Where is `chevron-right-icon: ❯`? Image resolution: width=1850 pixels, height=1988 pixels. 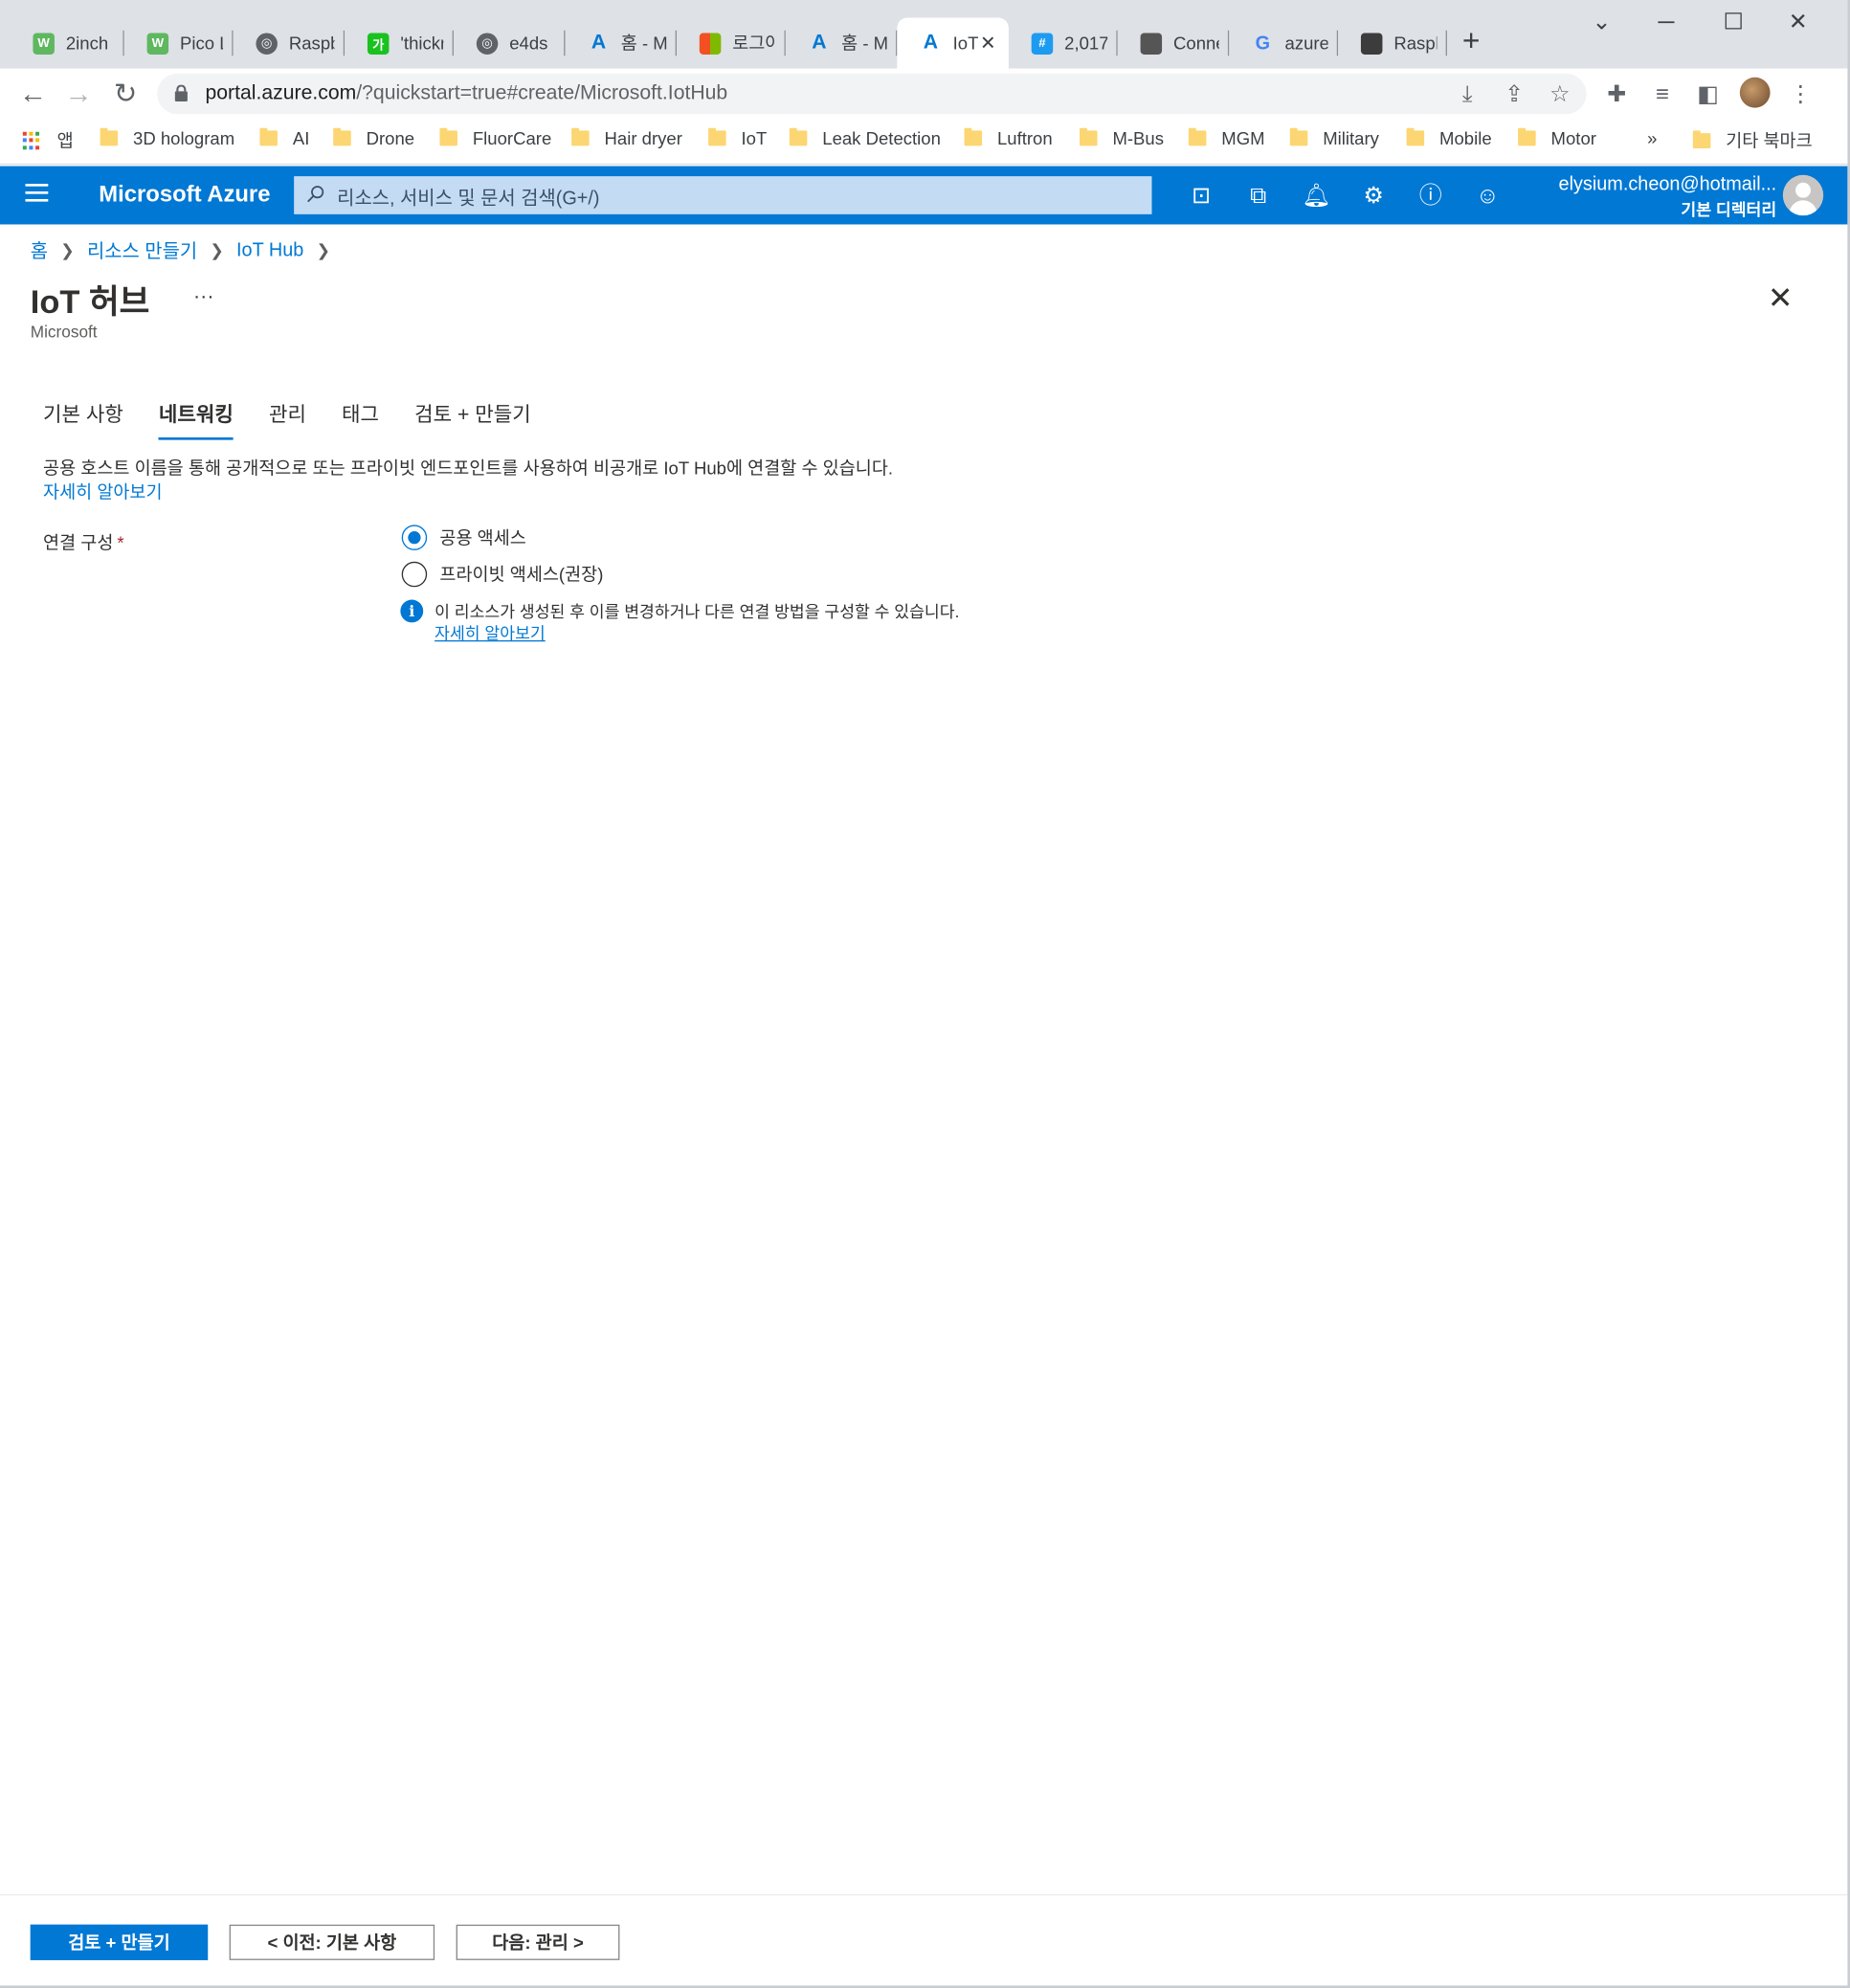 chevron-right-icon: ❯ is located at coordinates (67, 249).